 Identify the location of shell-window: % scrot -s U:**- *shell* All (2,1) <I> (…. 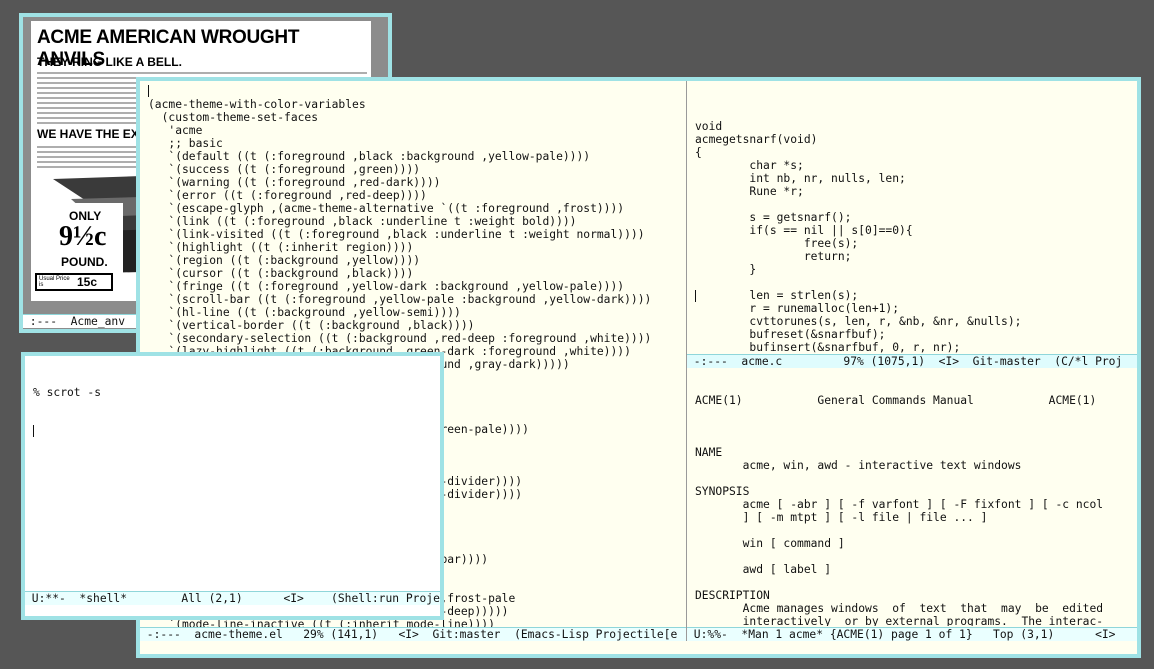
(232, 486).